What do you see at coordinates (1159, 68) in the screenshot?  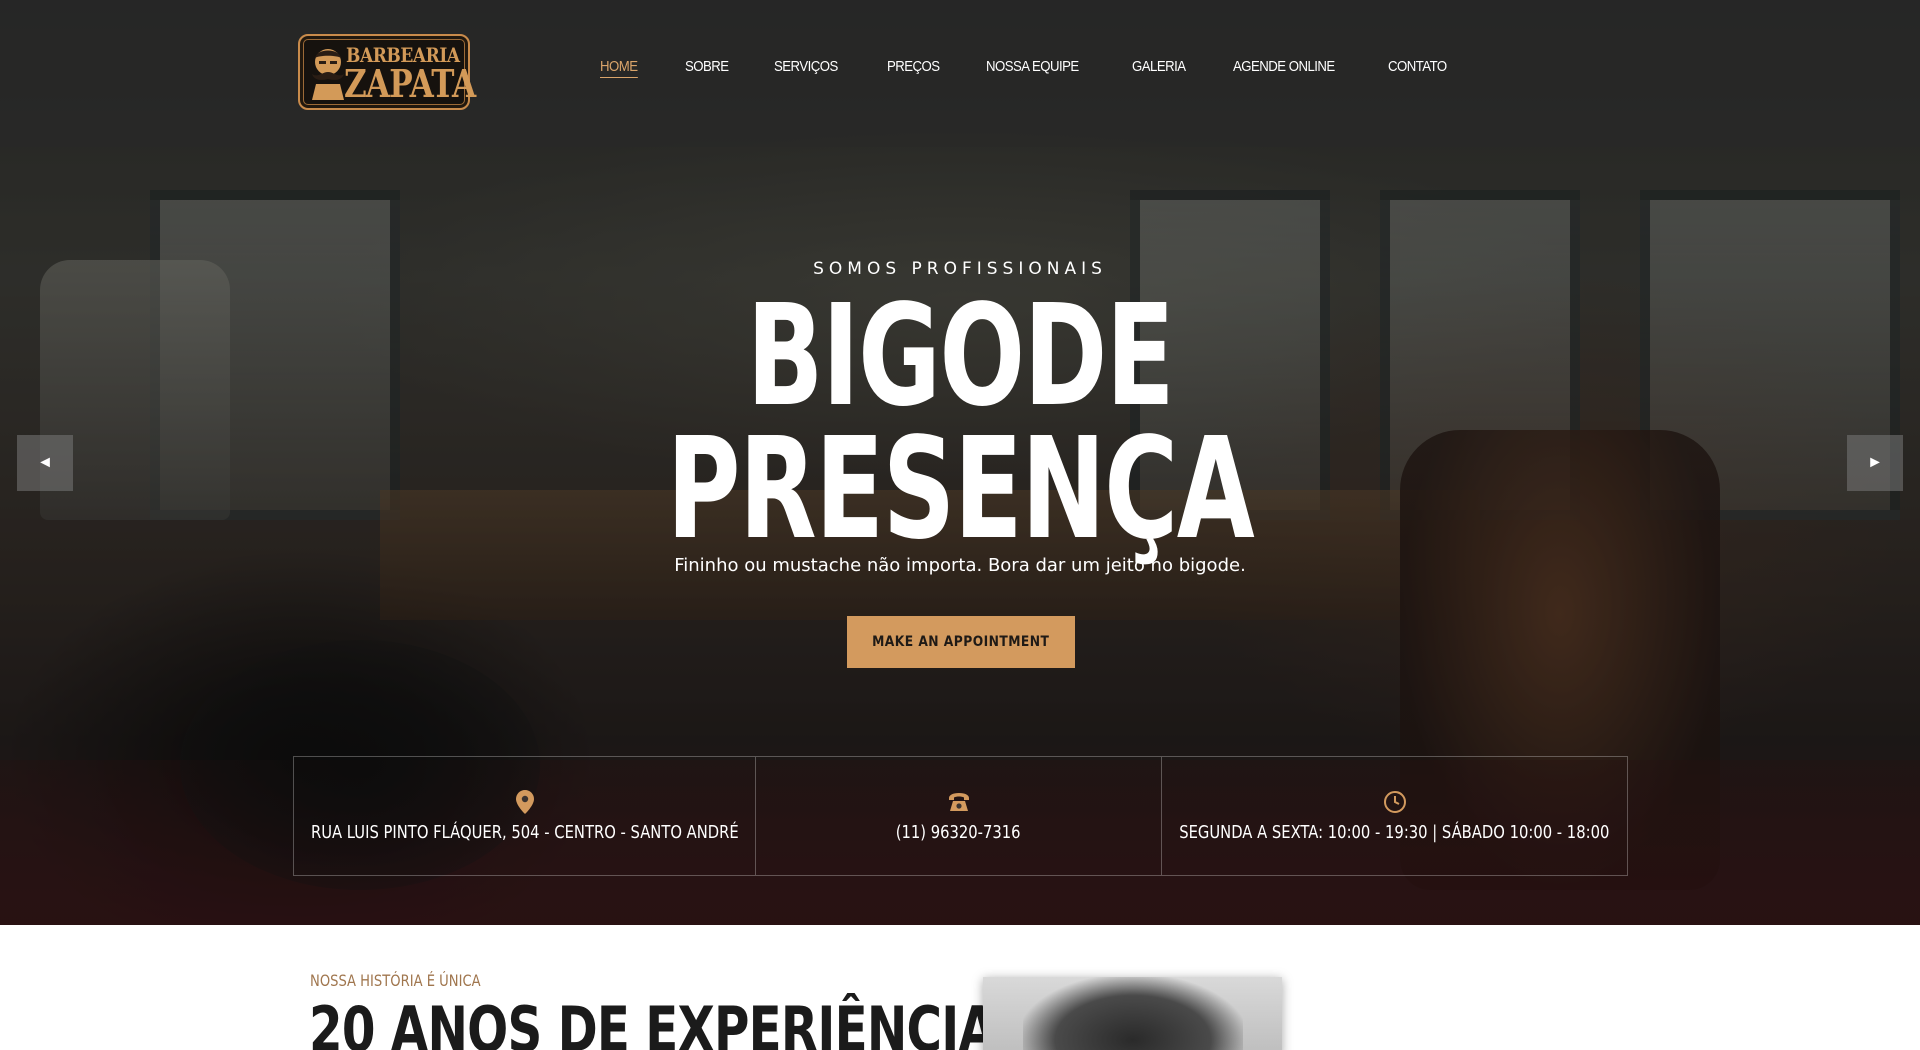 I see `nav-item-galeria: GALERIA` at bounding box center [1159, 68].